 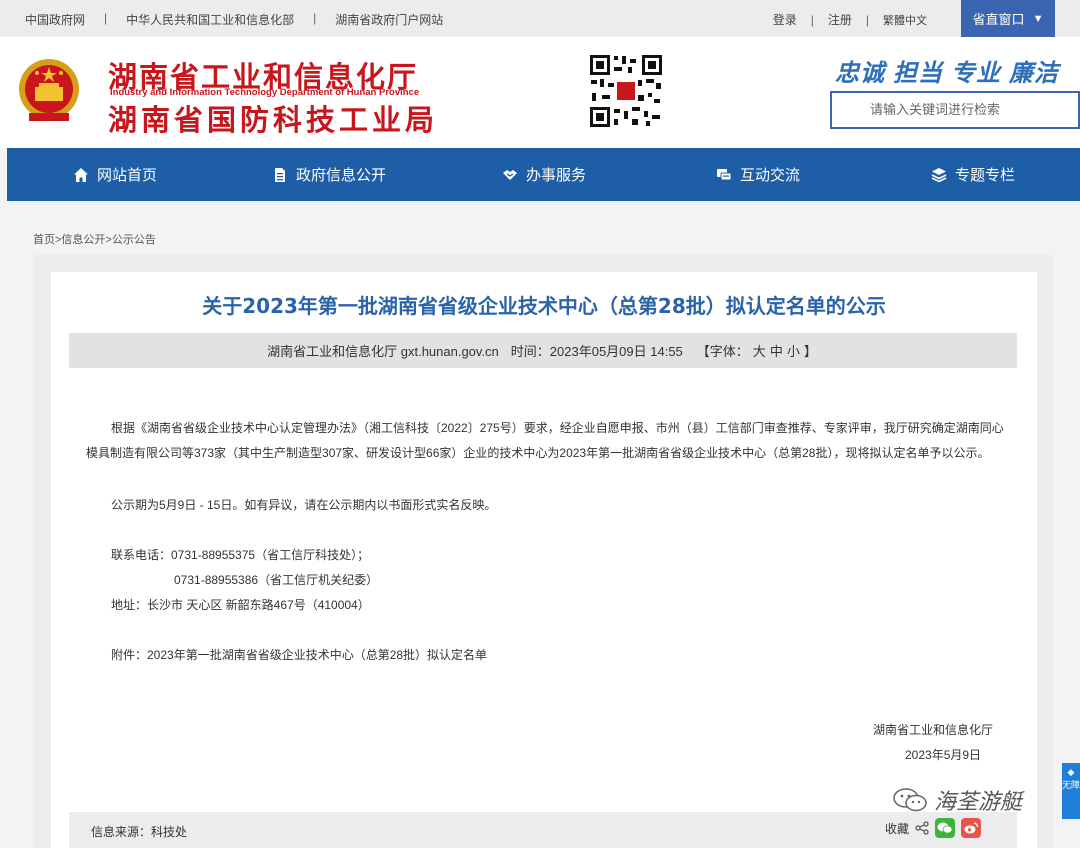 What do you see at coordinates (998, 19) in the screenshot?
I see `window-button-label: 省直窗口` at bounding box center [998, 19].